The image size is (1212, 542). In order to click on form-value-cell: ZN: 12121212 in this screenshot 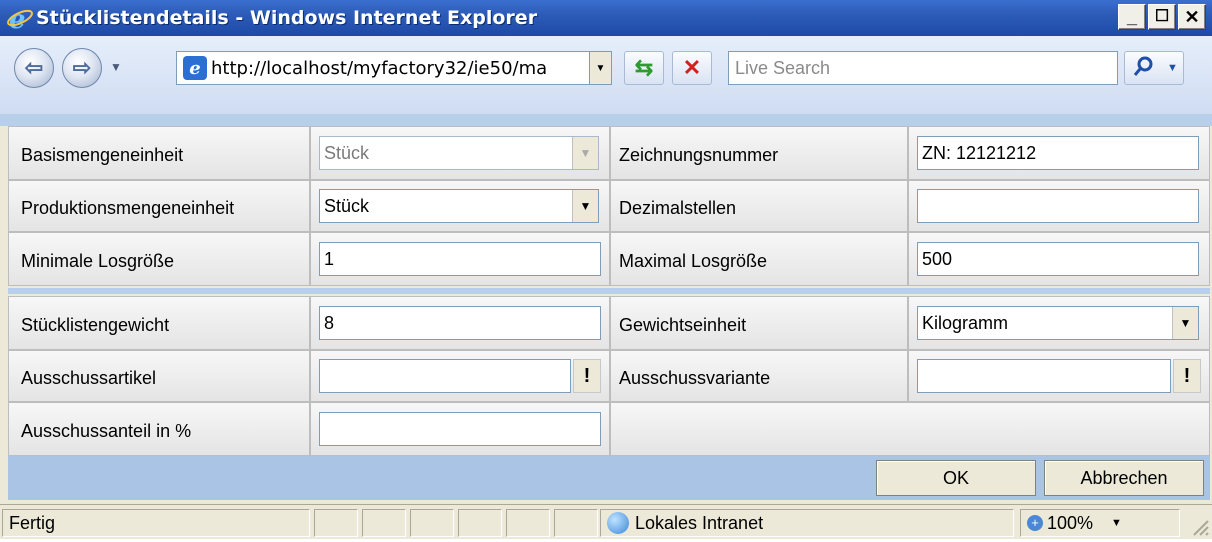, I will do `click(1059, 153)`.